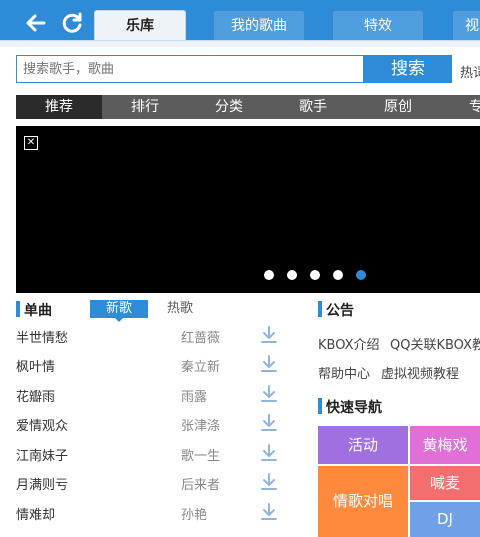 The height and width of the screenshot is (537, 480). Describe the element at coordinates (408, 69) in the screenshot. I see `search-button: 搜索` at that location.